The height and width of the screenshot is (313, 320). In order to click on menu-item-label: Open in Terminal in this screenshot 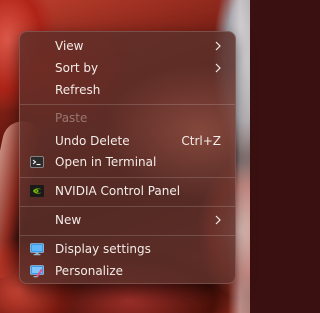, I will do `click(106, 162)`.